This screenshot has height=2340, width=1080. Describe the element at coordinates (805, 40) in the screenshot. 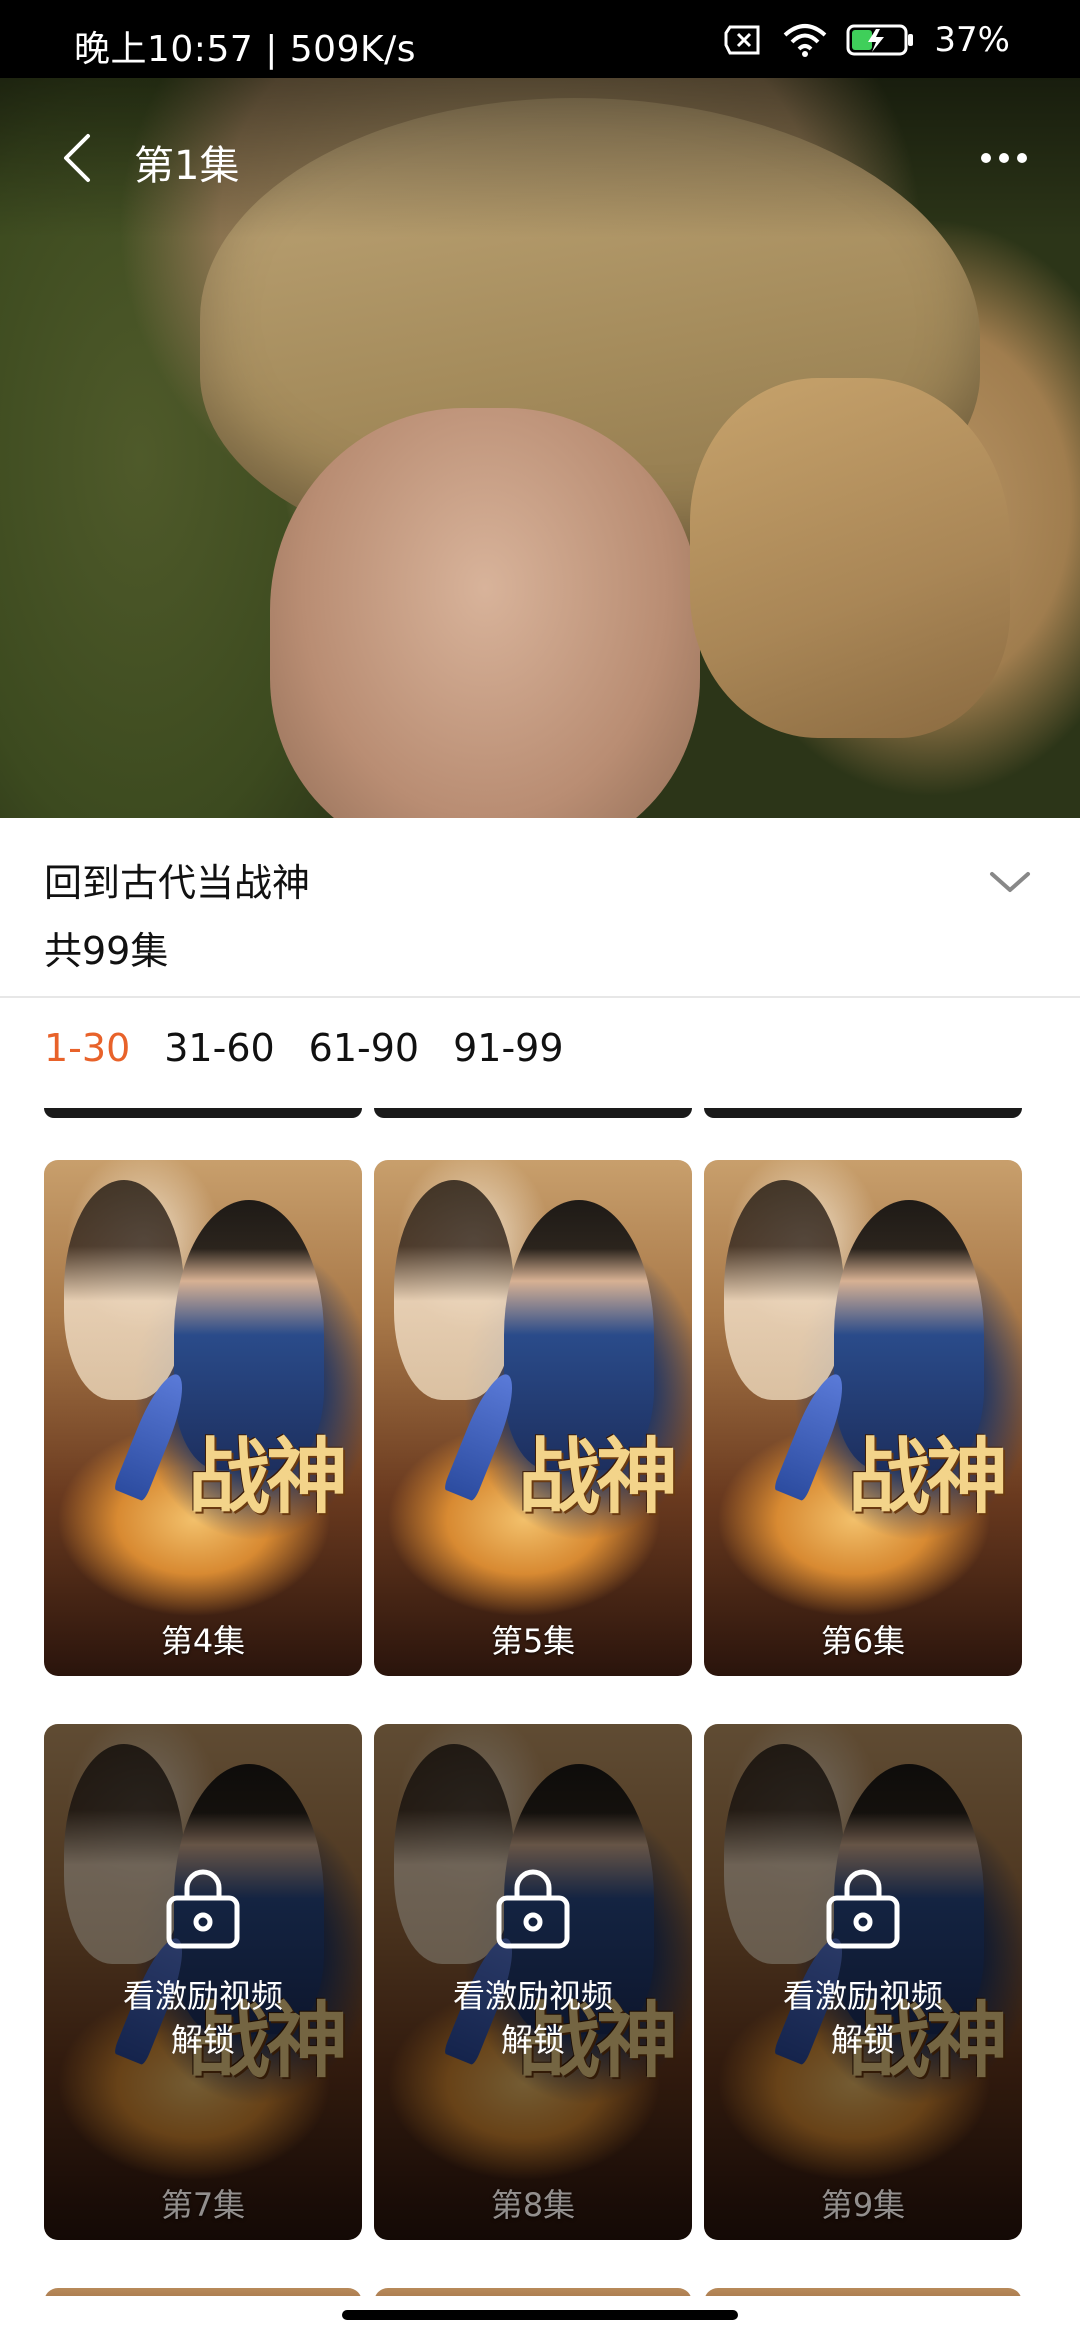

I see `wifi-icon` at that location.